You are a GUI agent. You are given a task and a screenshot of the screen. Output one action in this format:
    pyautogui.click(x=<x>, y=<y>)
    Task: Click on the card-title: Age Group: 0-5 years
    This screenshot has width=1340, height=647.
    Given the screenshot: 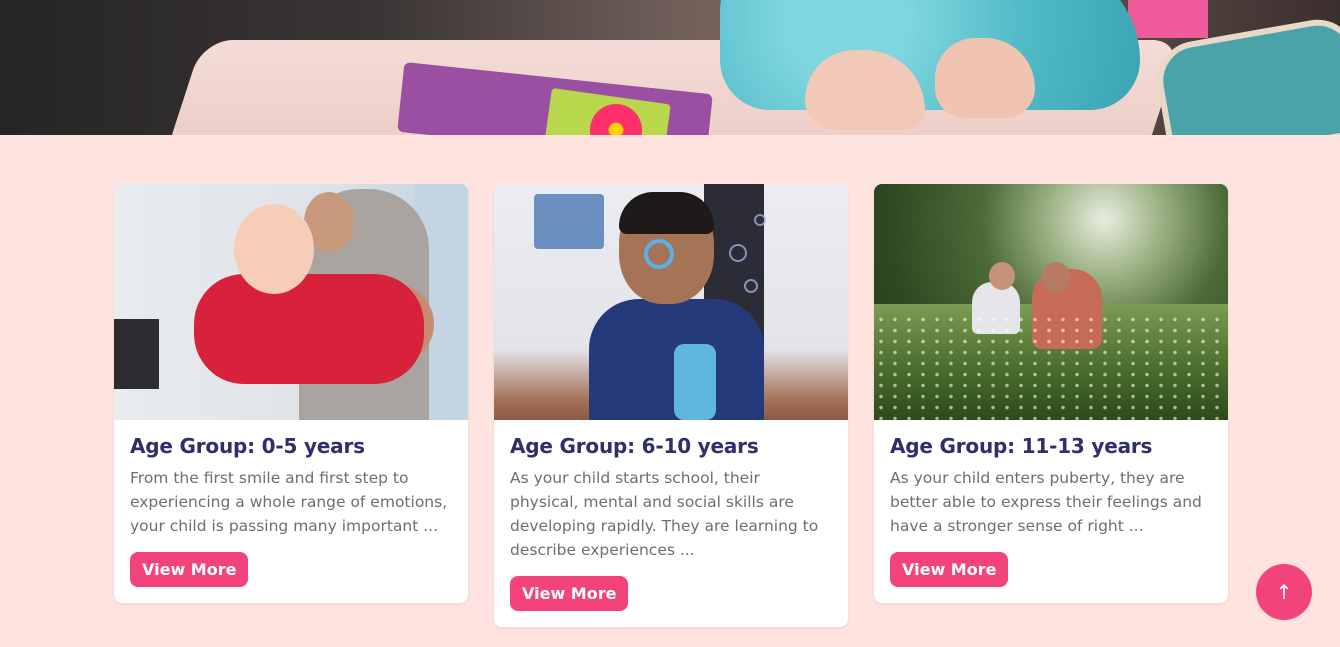 What is the action you would take?
    pyautogui.click(x=247, y=446)
    